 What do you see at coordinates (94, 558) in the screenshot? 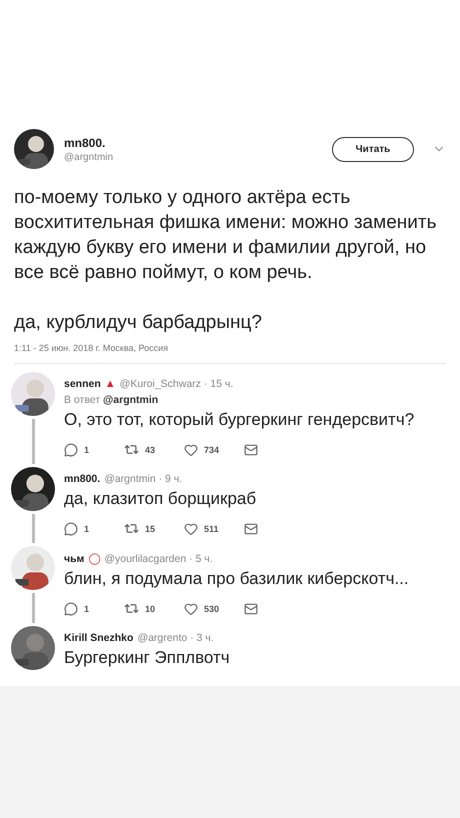
I see `badge-symbol: ◯` at bounding box center [94, 558].